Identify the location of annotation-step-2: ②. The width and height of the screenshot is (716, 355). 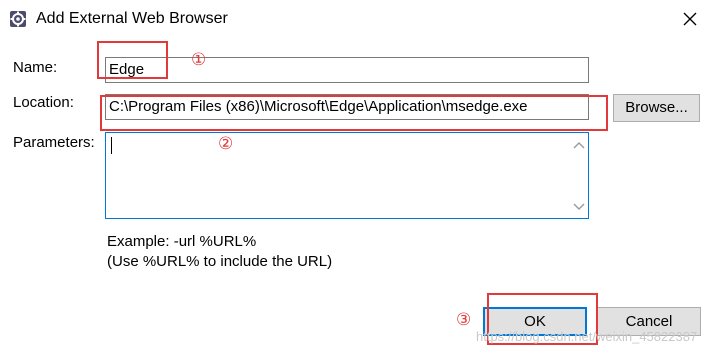
(226, 143).